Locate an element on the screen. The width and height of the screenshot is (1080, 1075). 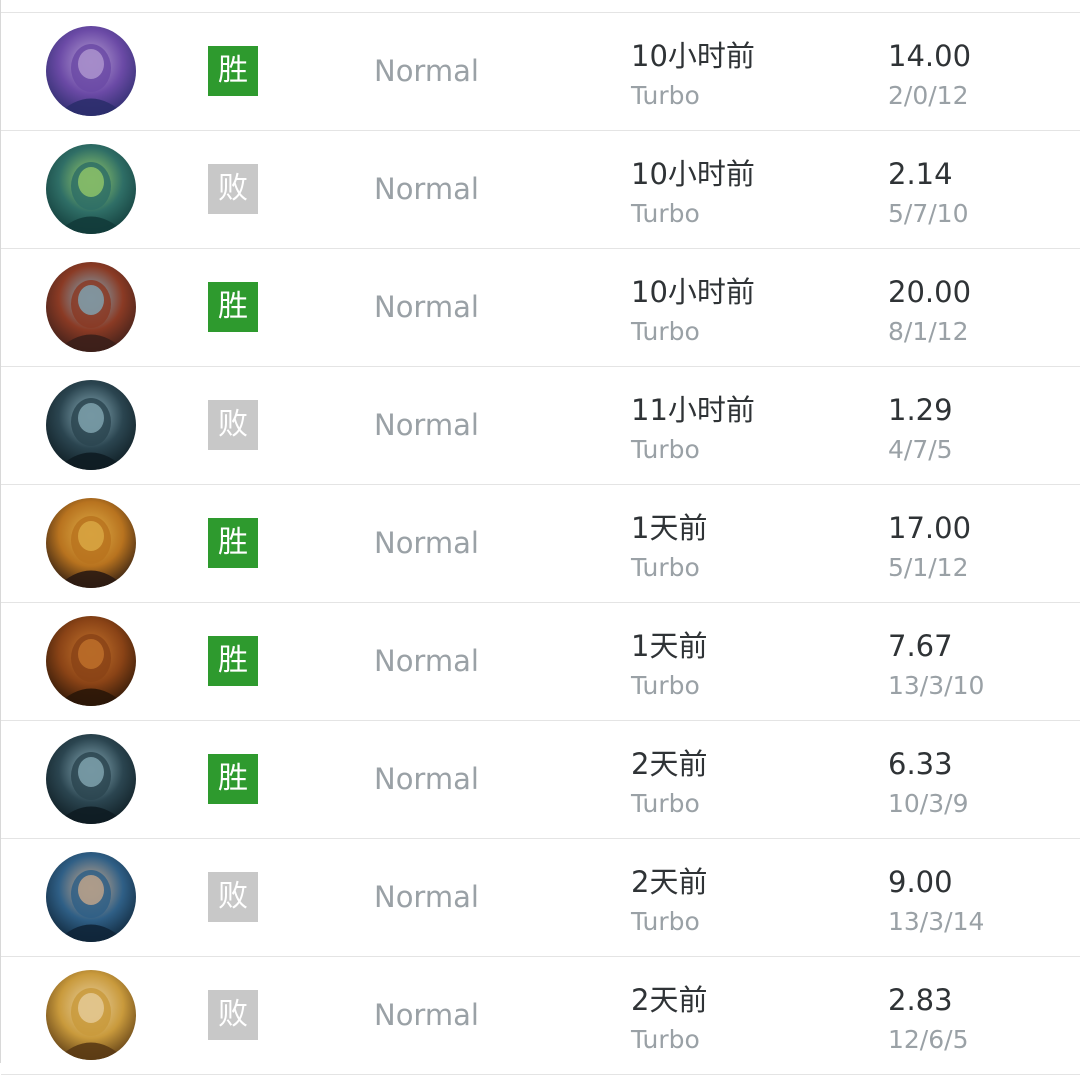
kda-stats: 5/7/10 is located at coordinates (928, 213).